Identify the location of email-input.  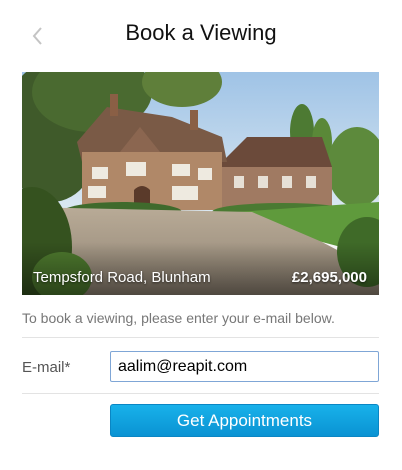
(244, 366).